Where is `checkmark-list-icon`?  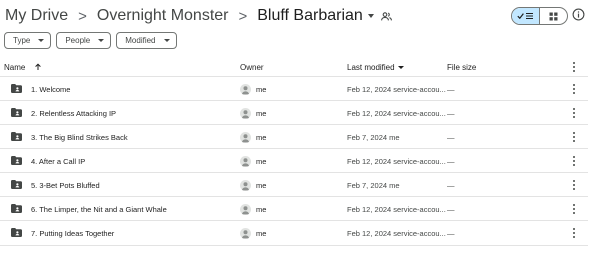
checkmark-list-icon is located at coordinates (525, 16).